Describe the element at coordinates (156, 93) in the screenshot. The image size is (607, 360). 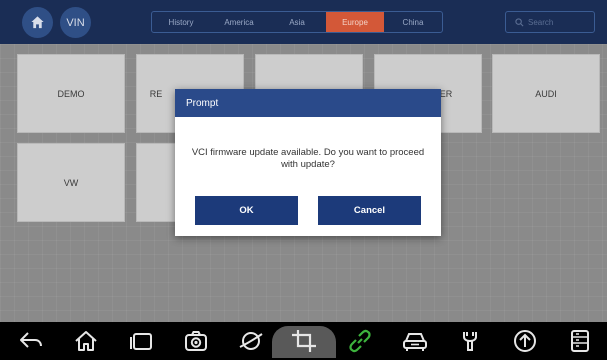
I see `tile-label: RE` at that location.